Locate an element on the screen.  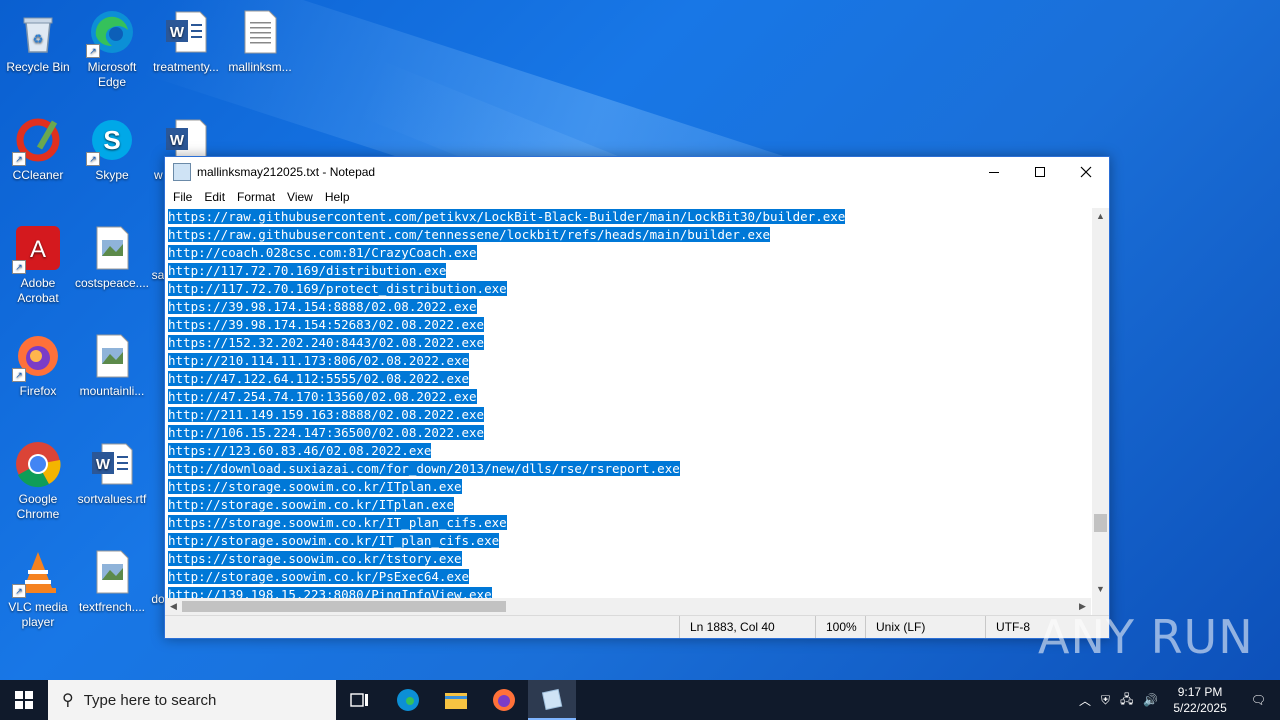
desktop-icon-ccleaner: ↗ CCleaner is located at coordinates (38, 146).